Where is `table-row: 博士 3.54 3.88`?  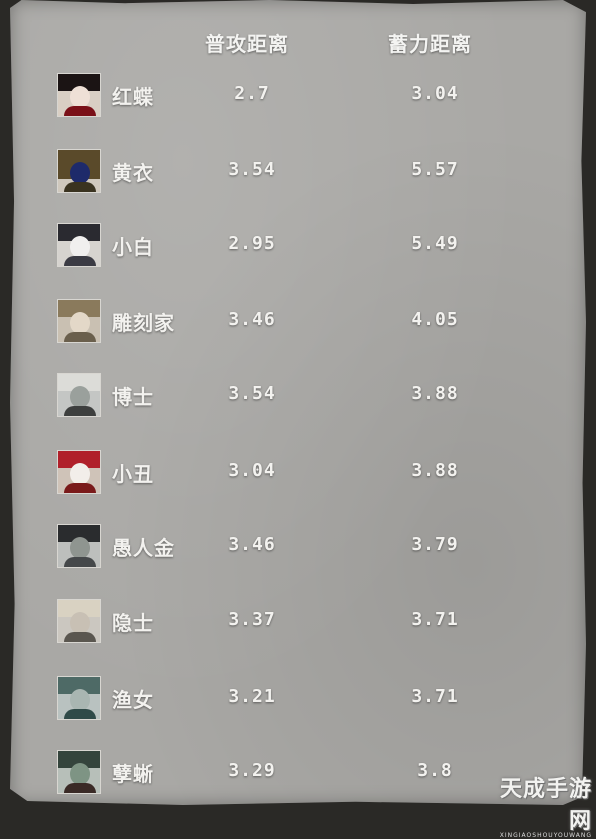
table-row: 博士 3.54 3.88 is located at coordinates (298, 399).